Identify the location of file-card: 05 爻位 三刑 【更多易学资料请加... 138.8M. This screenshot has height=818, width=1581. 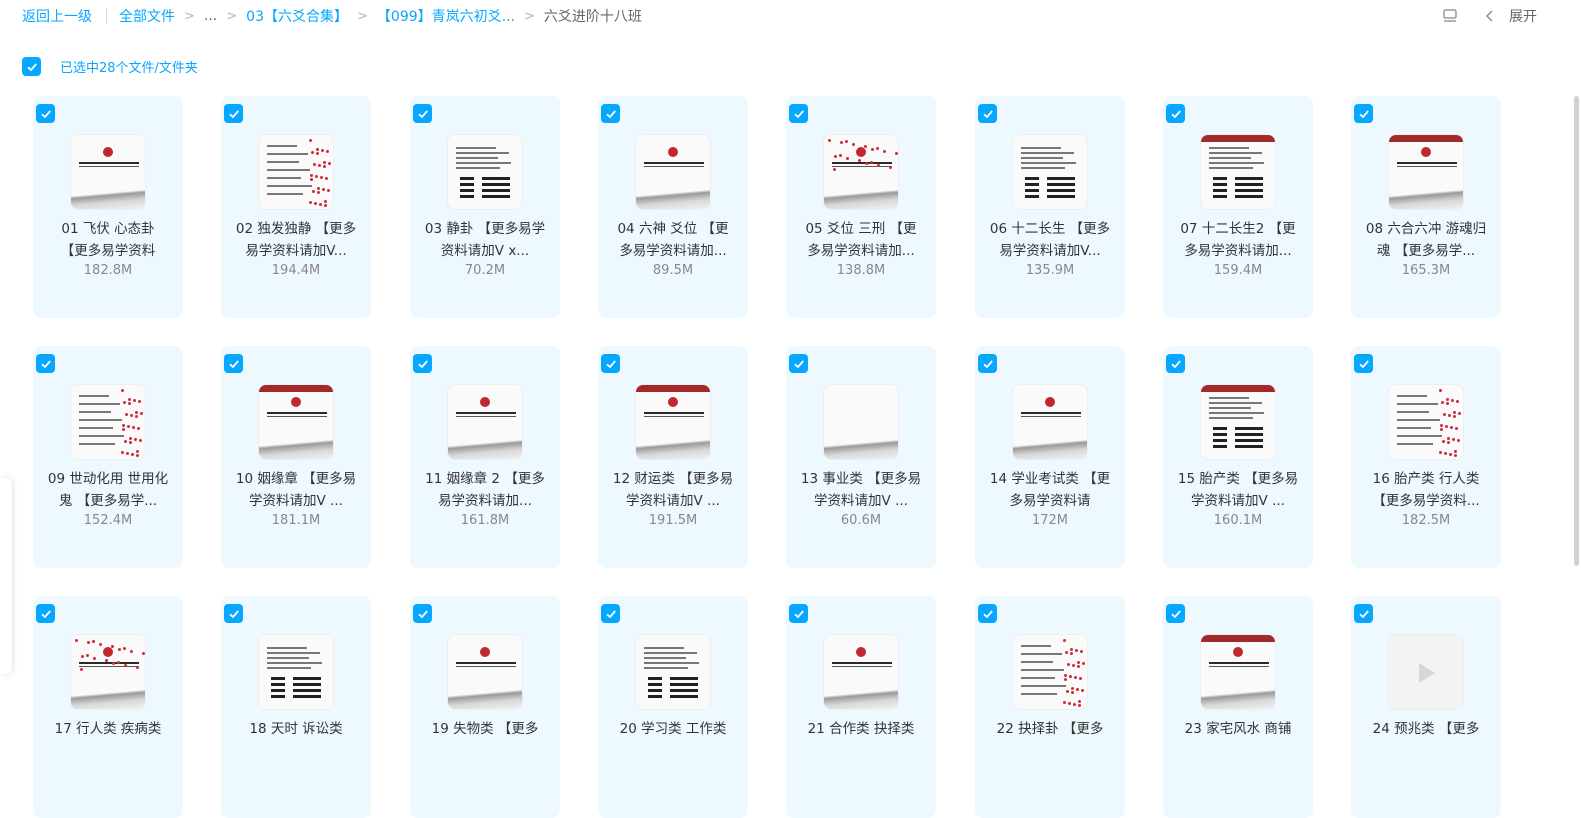
(861, 207).